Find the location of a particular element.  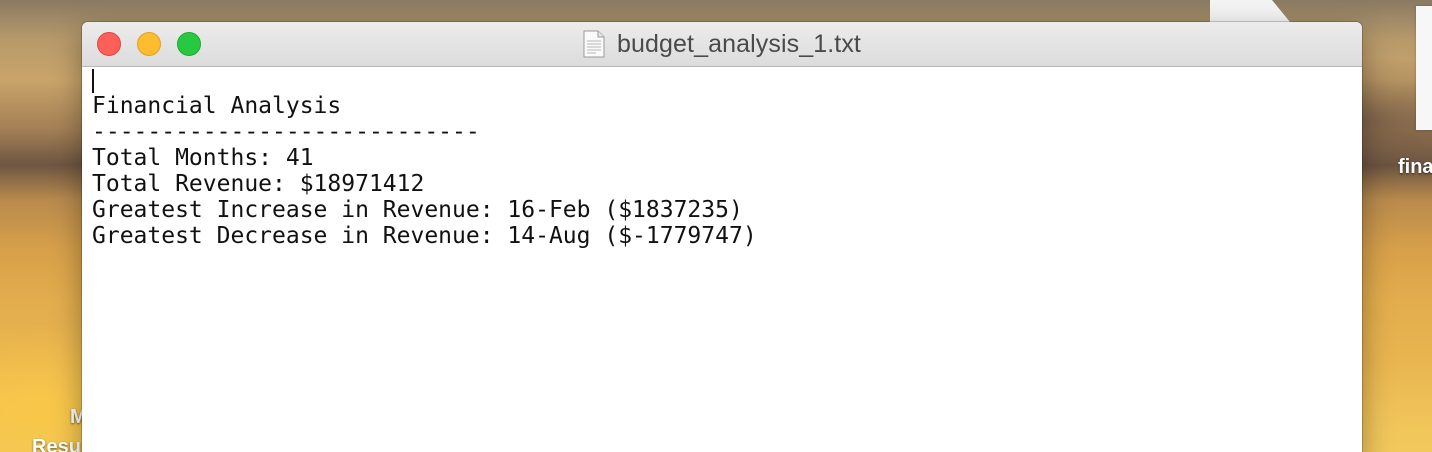

desktop-document-icon is located at coordinates (1424, 68).